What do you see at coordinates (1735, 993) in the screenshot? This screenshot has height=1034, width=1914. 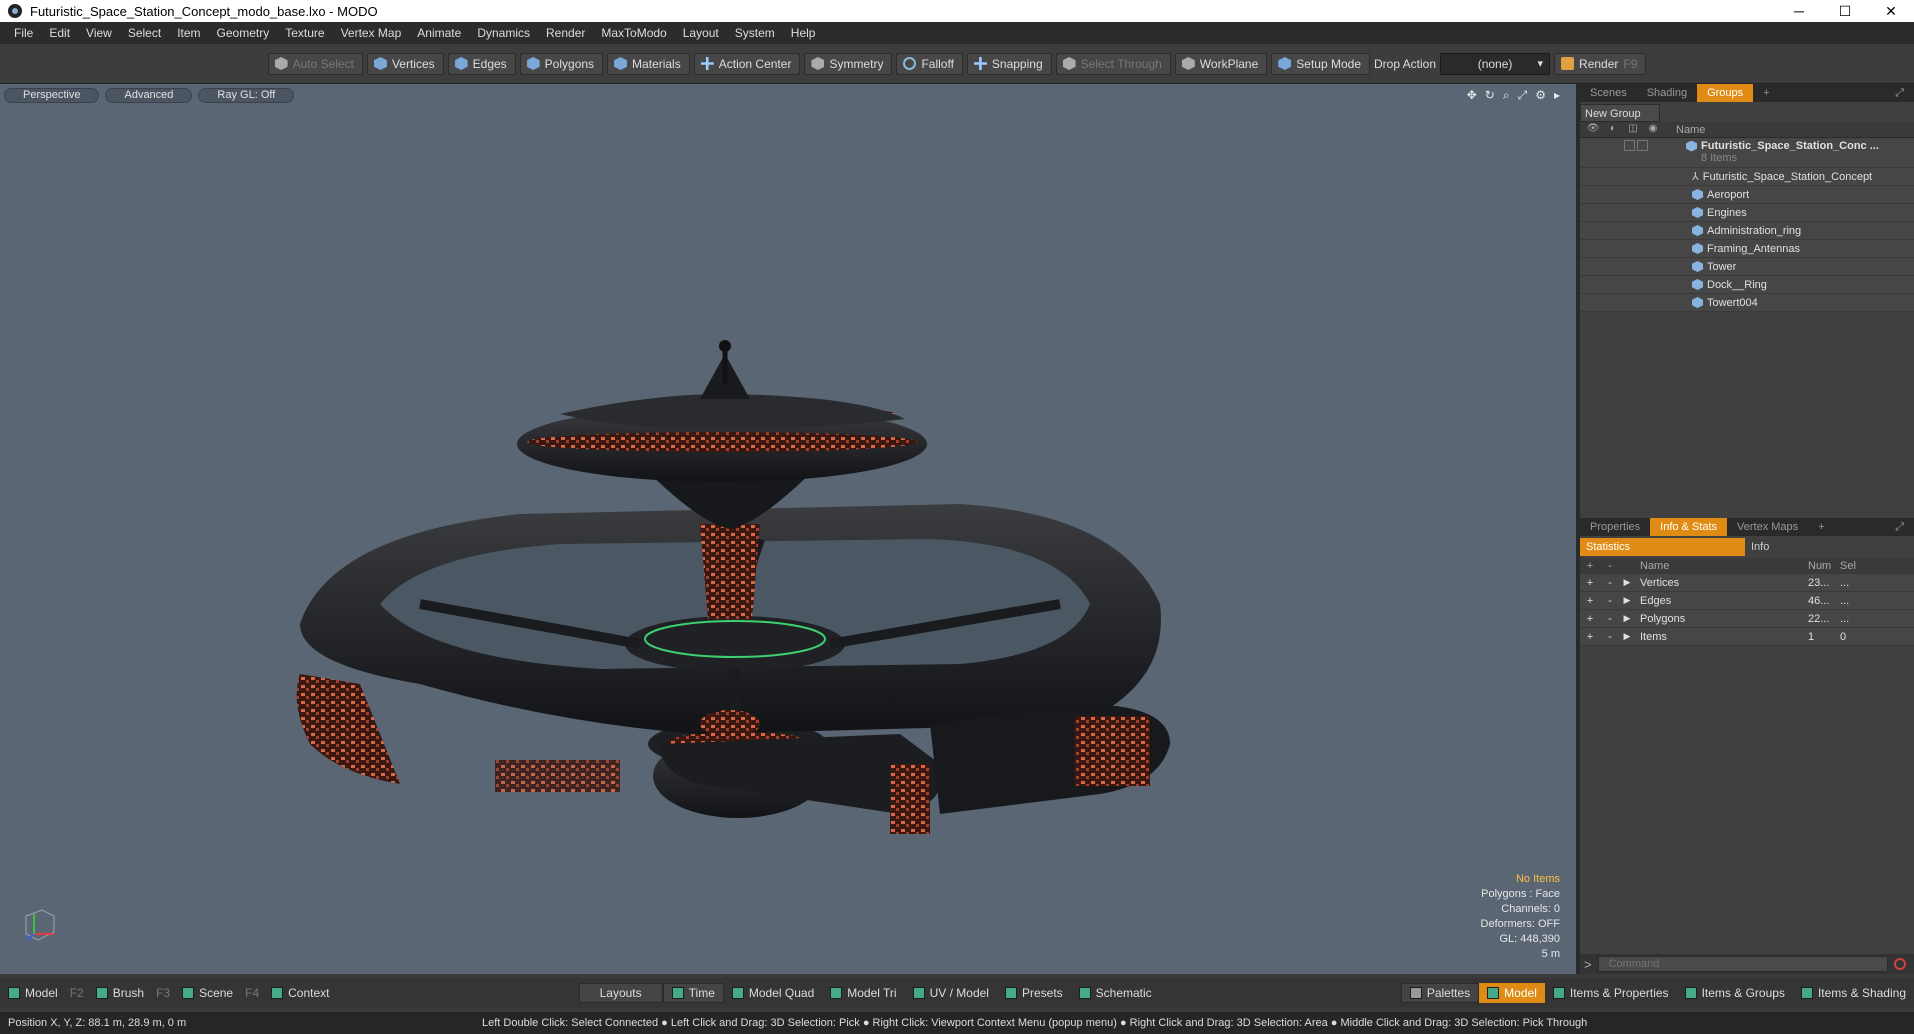 I see `items-groups-button: Items & Groups` at bounding box center [1735, 993].